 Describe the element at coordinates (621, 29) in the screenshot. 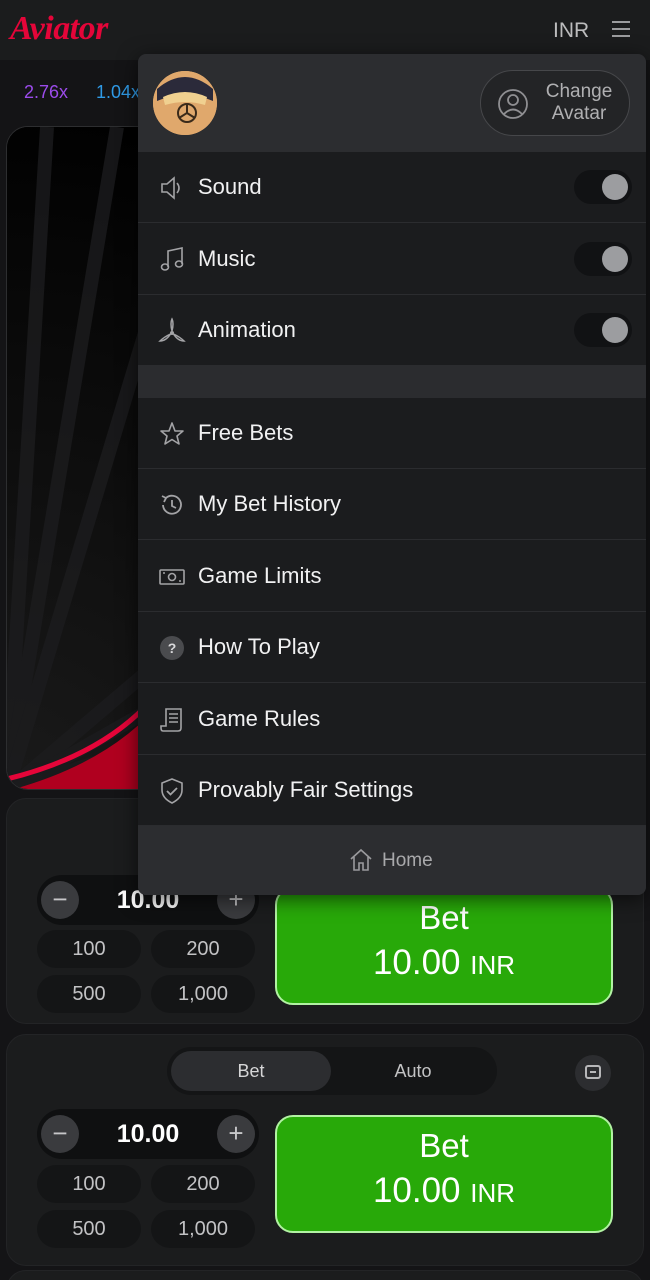

I see `hamburger-icon` at that location.